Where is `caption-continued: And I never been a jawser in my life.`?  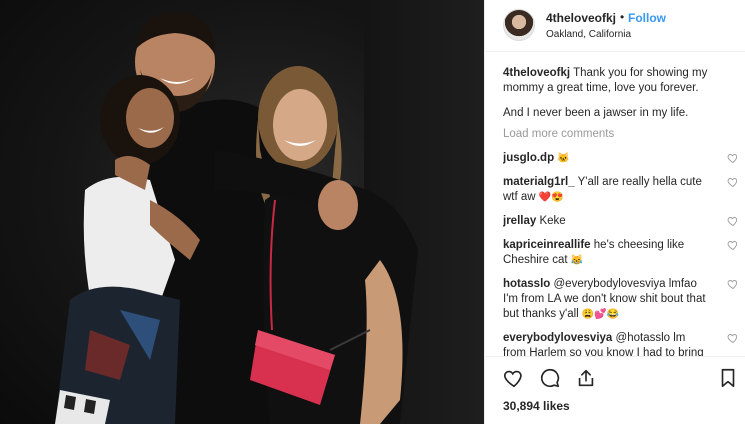 caption-continued: And I never been a jawser in my life. is located at coordinates (622, 113).